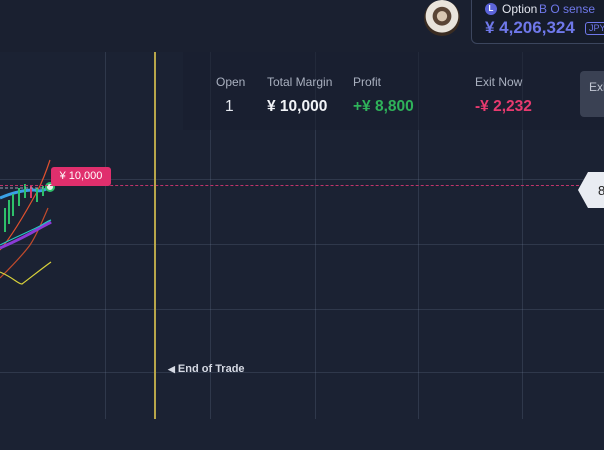 This screenshot has width=604, height=450. What do you see at coordinates (567, 9) in the screenshot?
I see `account-name: B O sense` at bounding box center [567, 9].